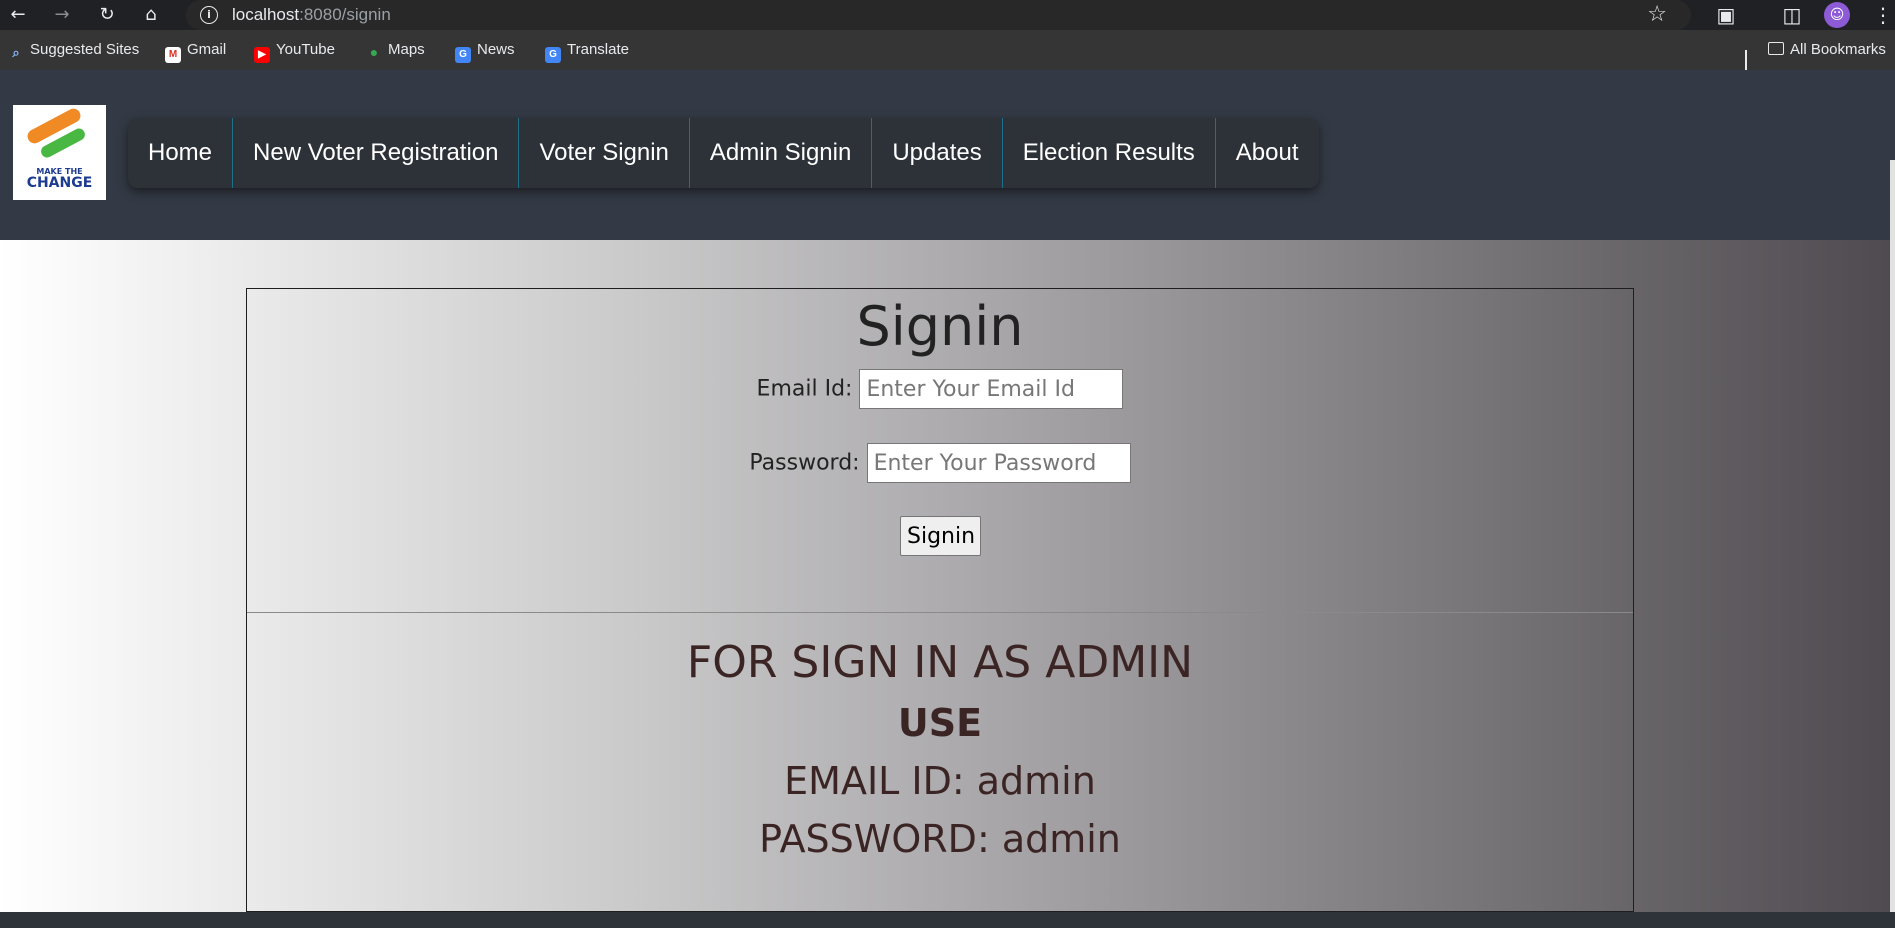 This screenshot has width=1895, height=928. Describe the element at coordinates (18, 15) in the screenshot. I see `back-icon: ←` at that location.